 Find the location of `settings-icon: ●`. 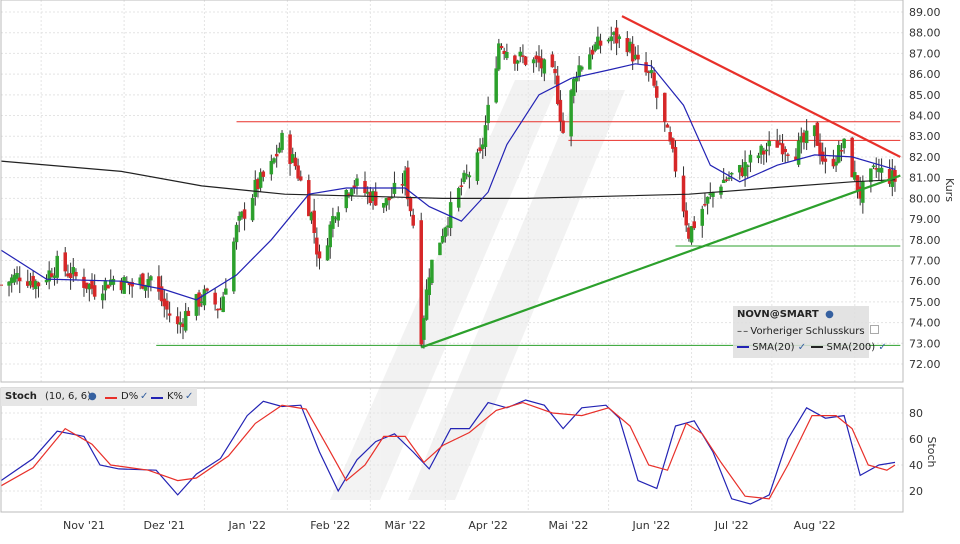

settings-icon: ● is located at coordinates (92, 396).